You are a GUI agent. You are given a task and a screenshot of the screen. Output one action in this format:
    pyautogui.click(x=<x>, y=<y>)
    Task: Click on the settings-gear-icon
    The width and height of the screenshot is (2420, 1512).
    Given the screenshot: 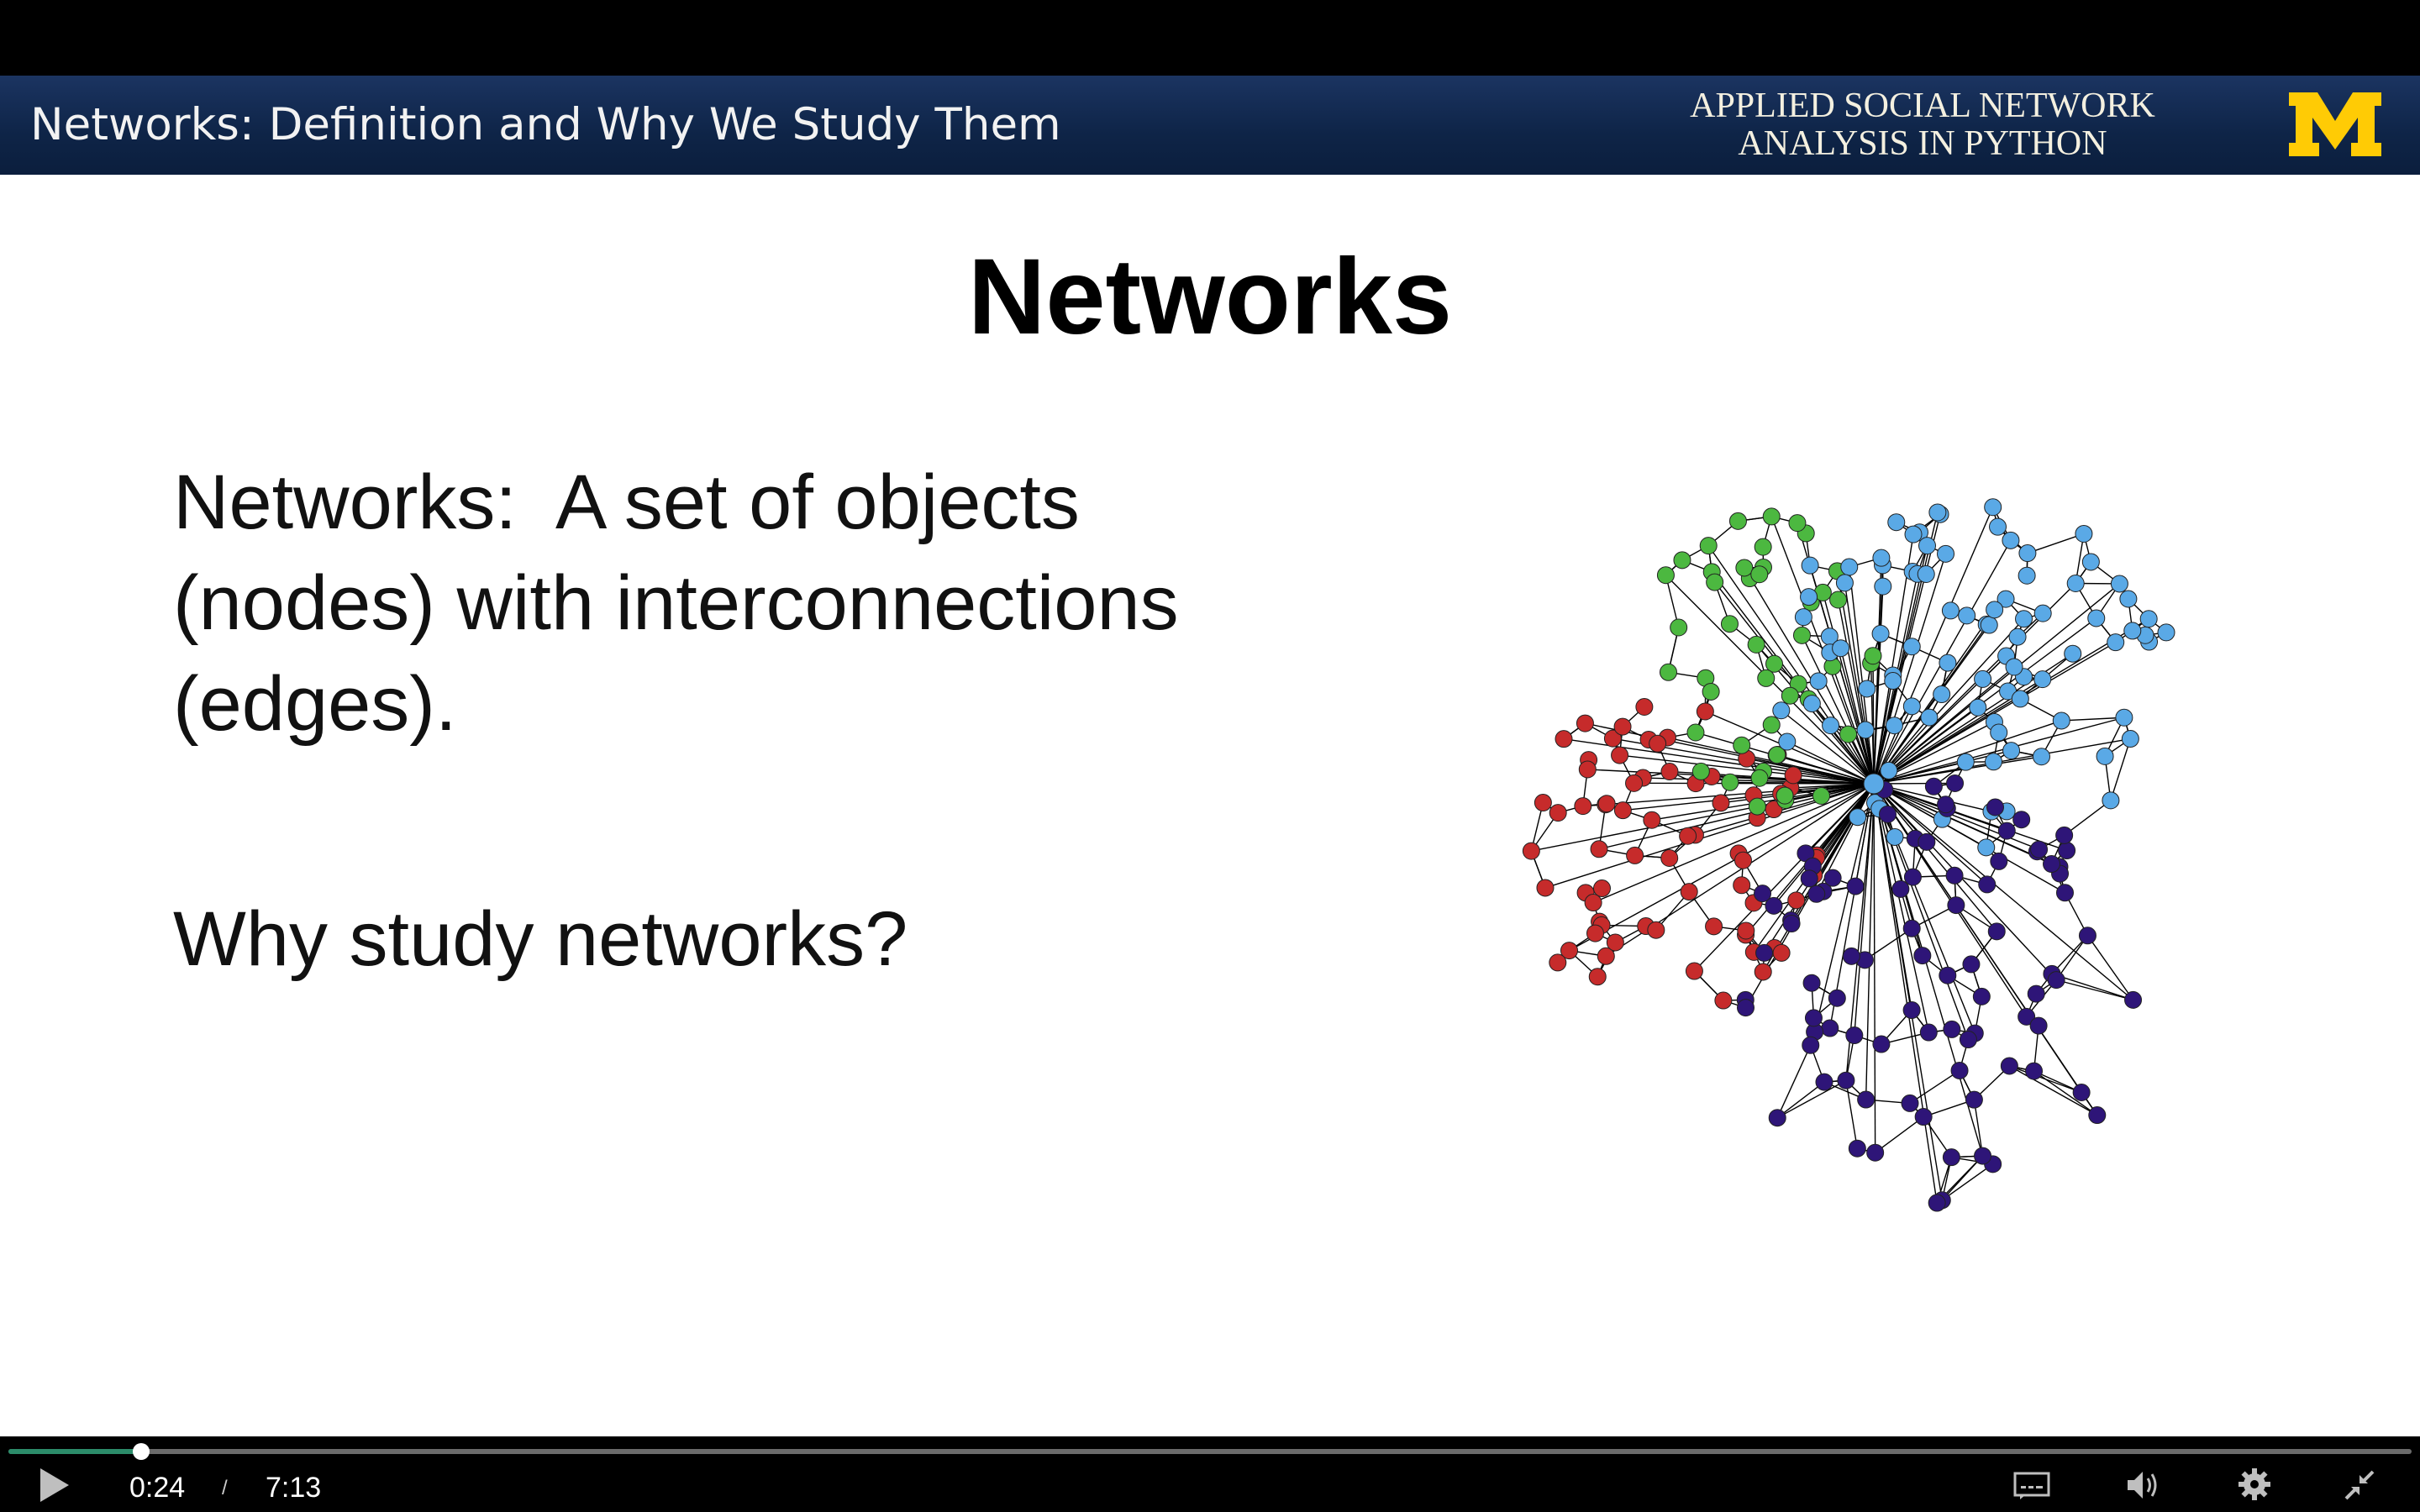 What is the action you would take?
    pyautogui.click(x=2254, y=1484)
    